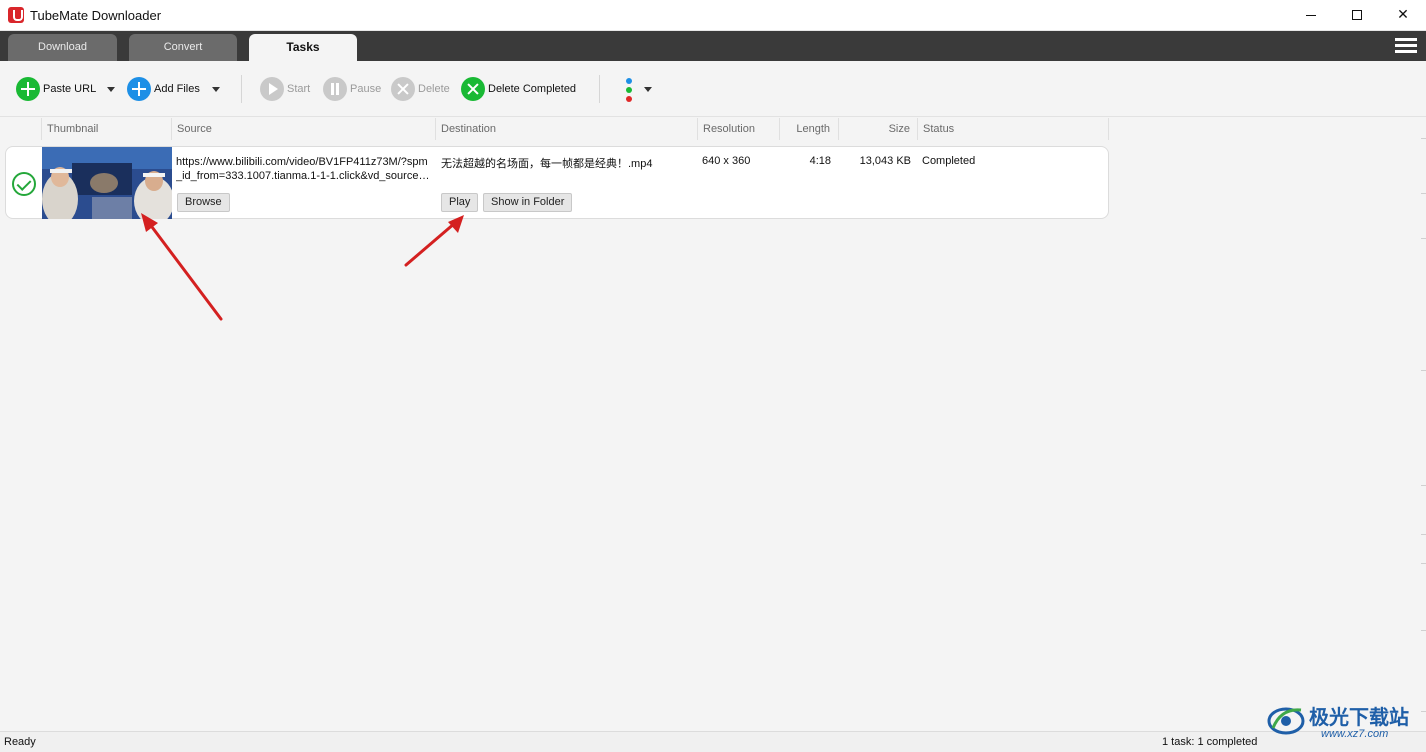  I want to click on vertical-scrollbar, so click(1423, 424).